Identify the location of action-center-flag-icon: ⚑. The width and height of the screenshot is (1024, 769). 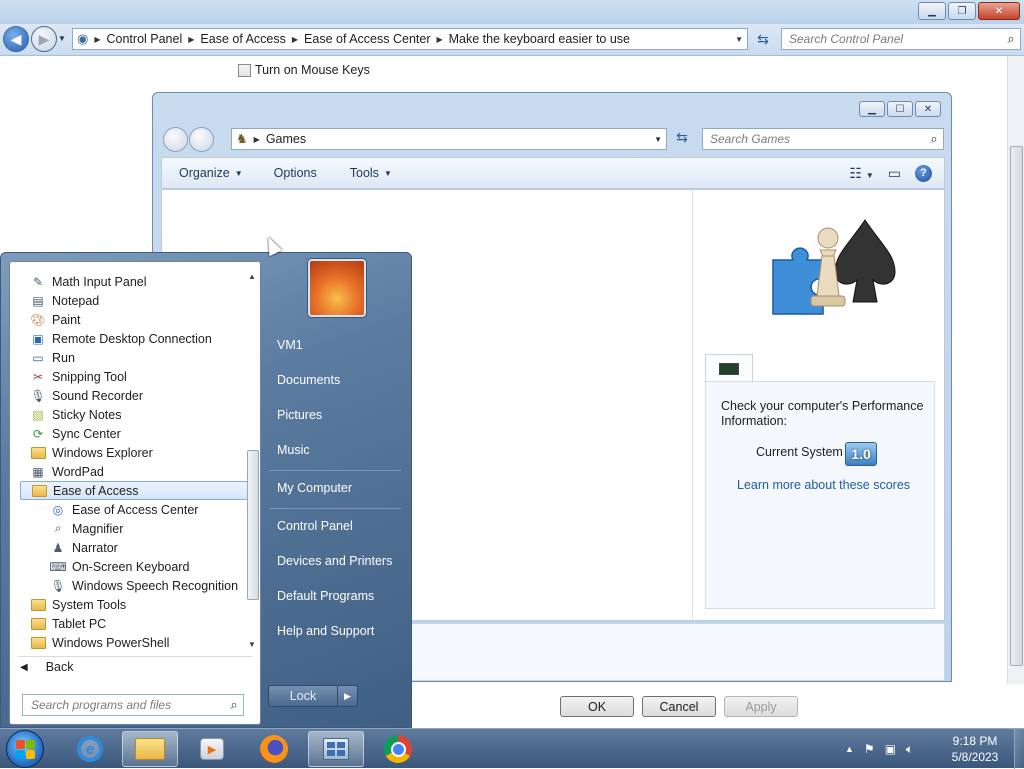
(869, 749).